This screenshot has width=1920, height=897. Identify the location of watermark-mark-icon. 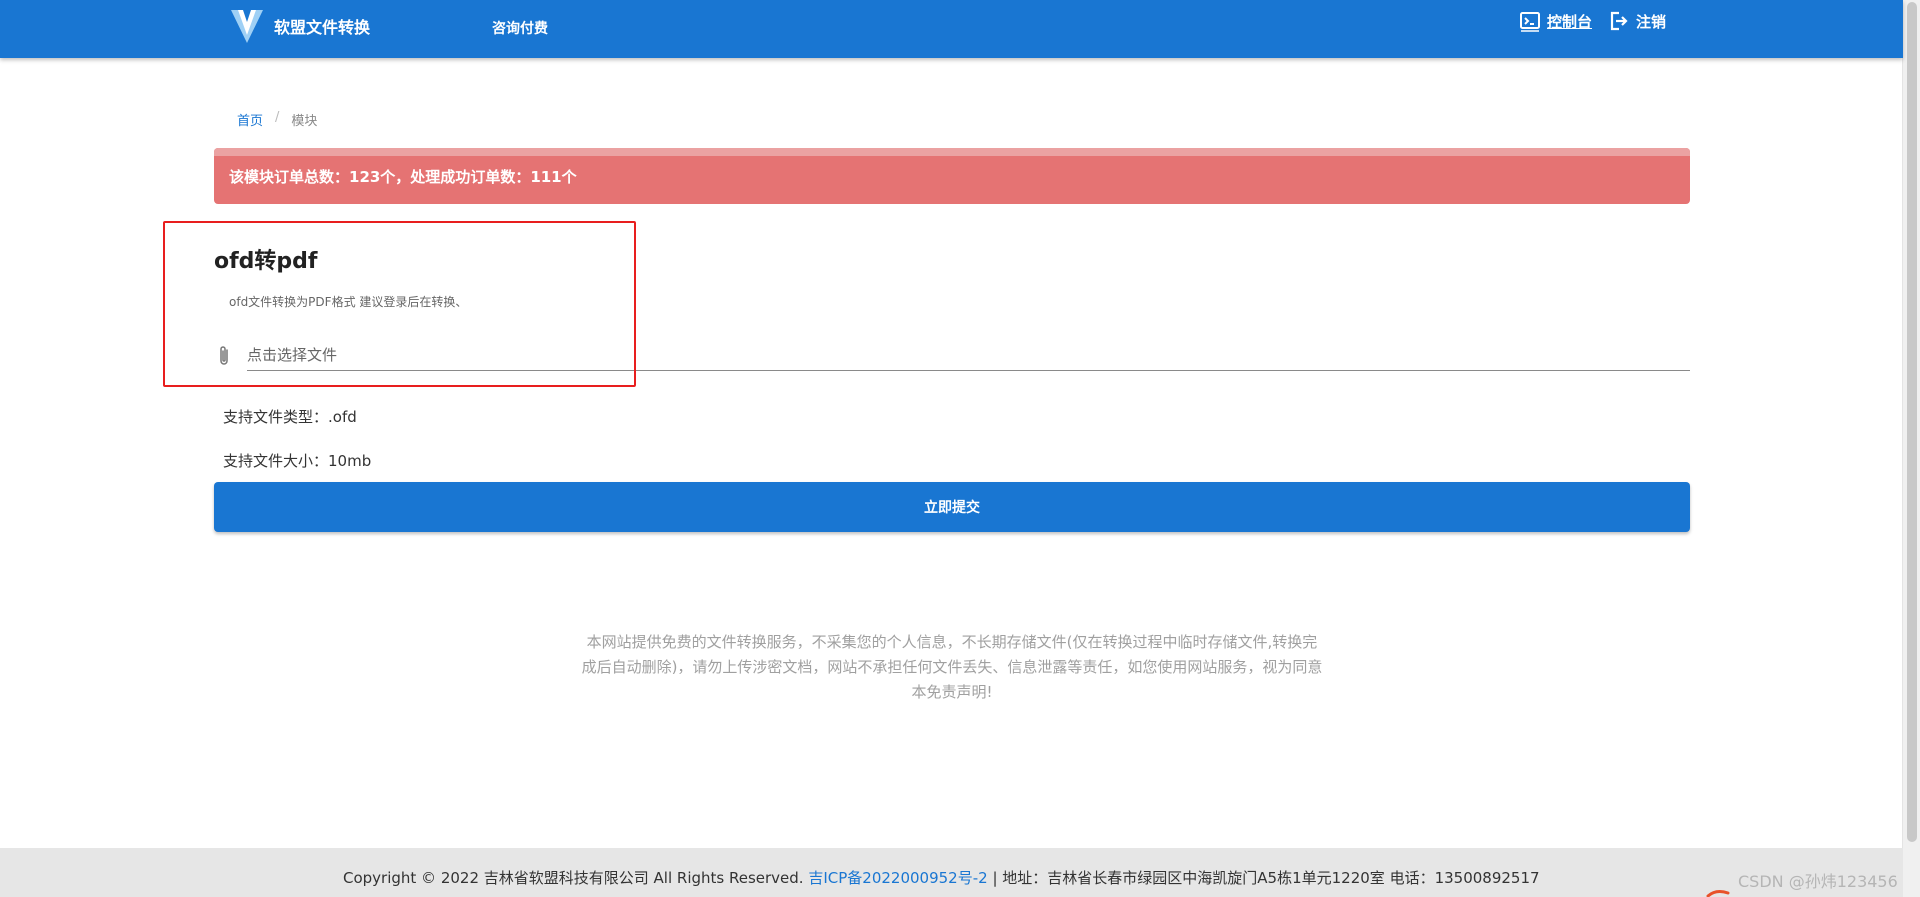
(1718, 893).